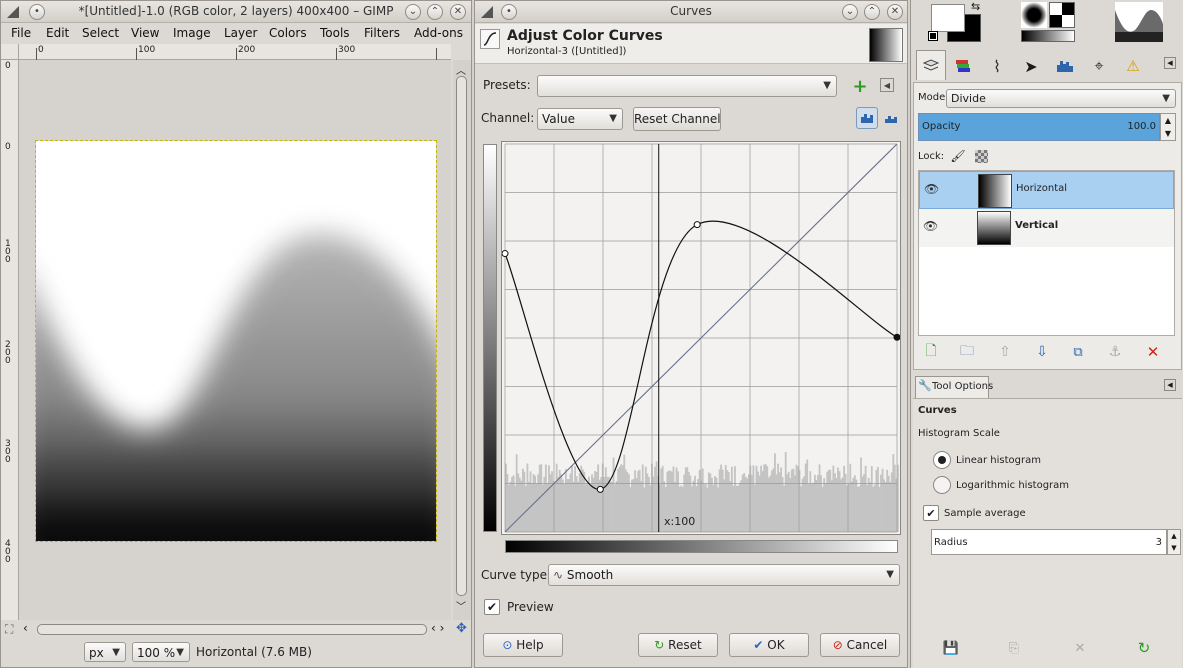 Image resolution: width=1183 pixels, height=668 pixels. Describe the element at coordinates (963, 66) in the screenshot. I see `channels-tab-icon` at that location.